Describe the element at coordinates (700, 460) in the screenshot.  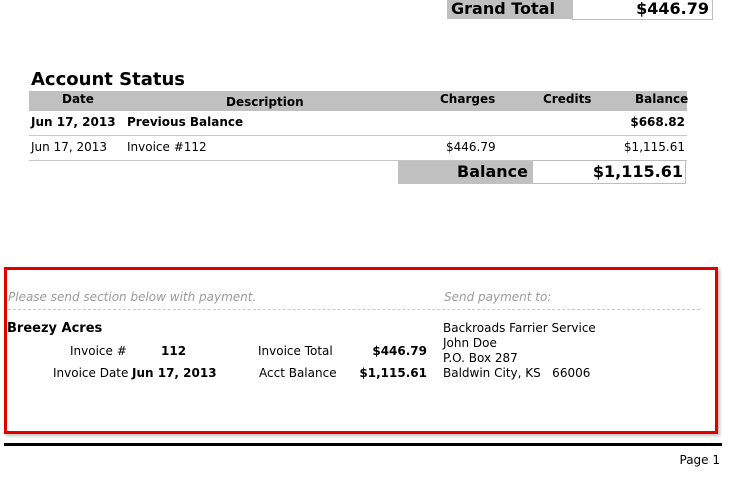
I see `page-number: Page 1` at that location.